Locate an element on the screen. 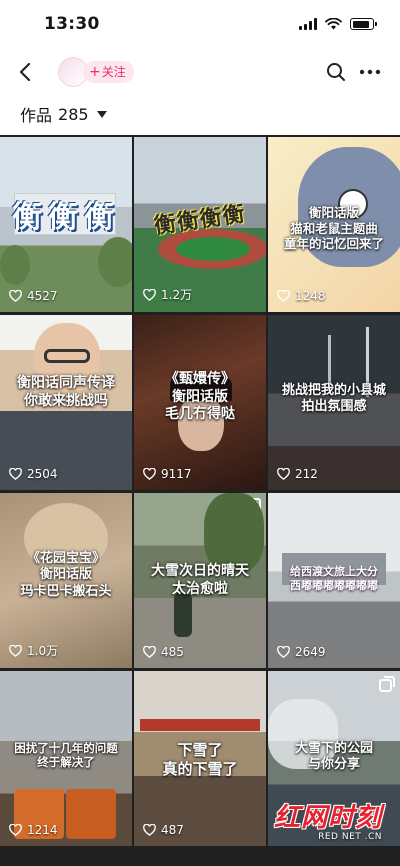 This screenshot has height=866, width=400. like-count: 9117 is located at coordinates (167, 474).